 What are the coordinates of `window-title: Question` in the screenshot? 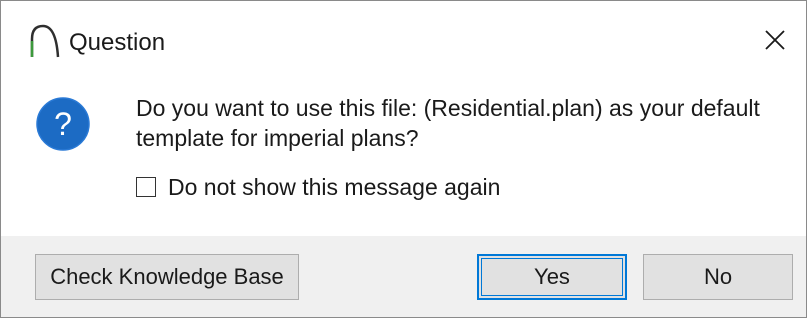 It's located at (117, 42).